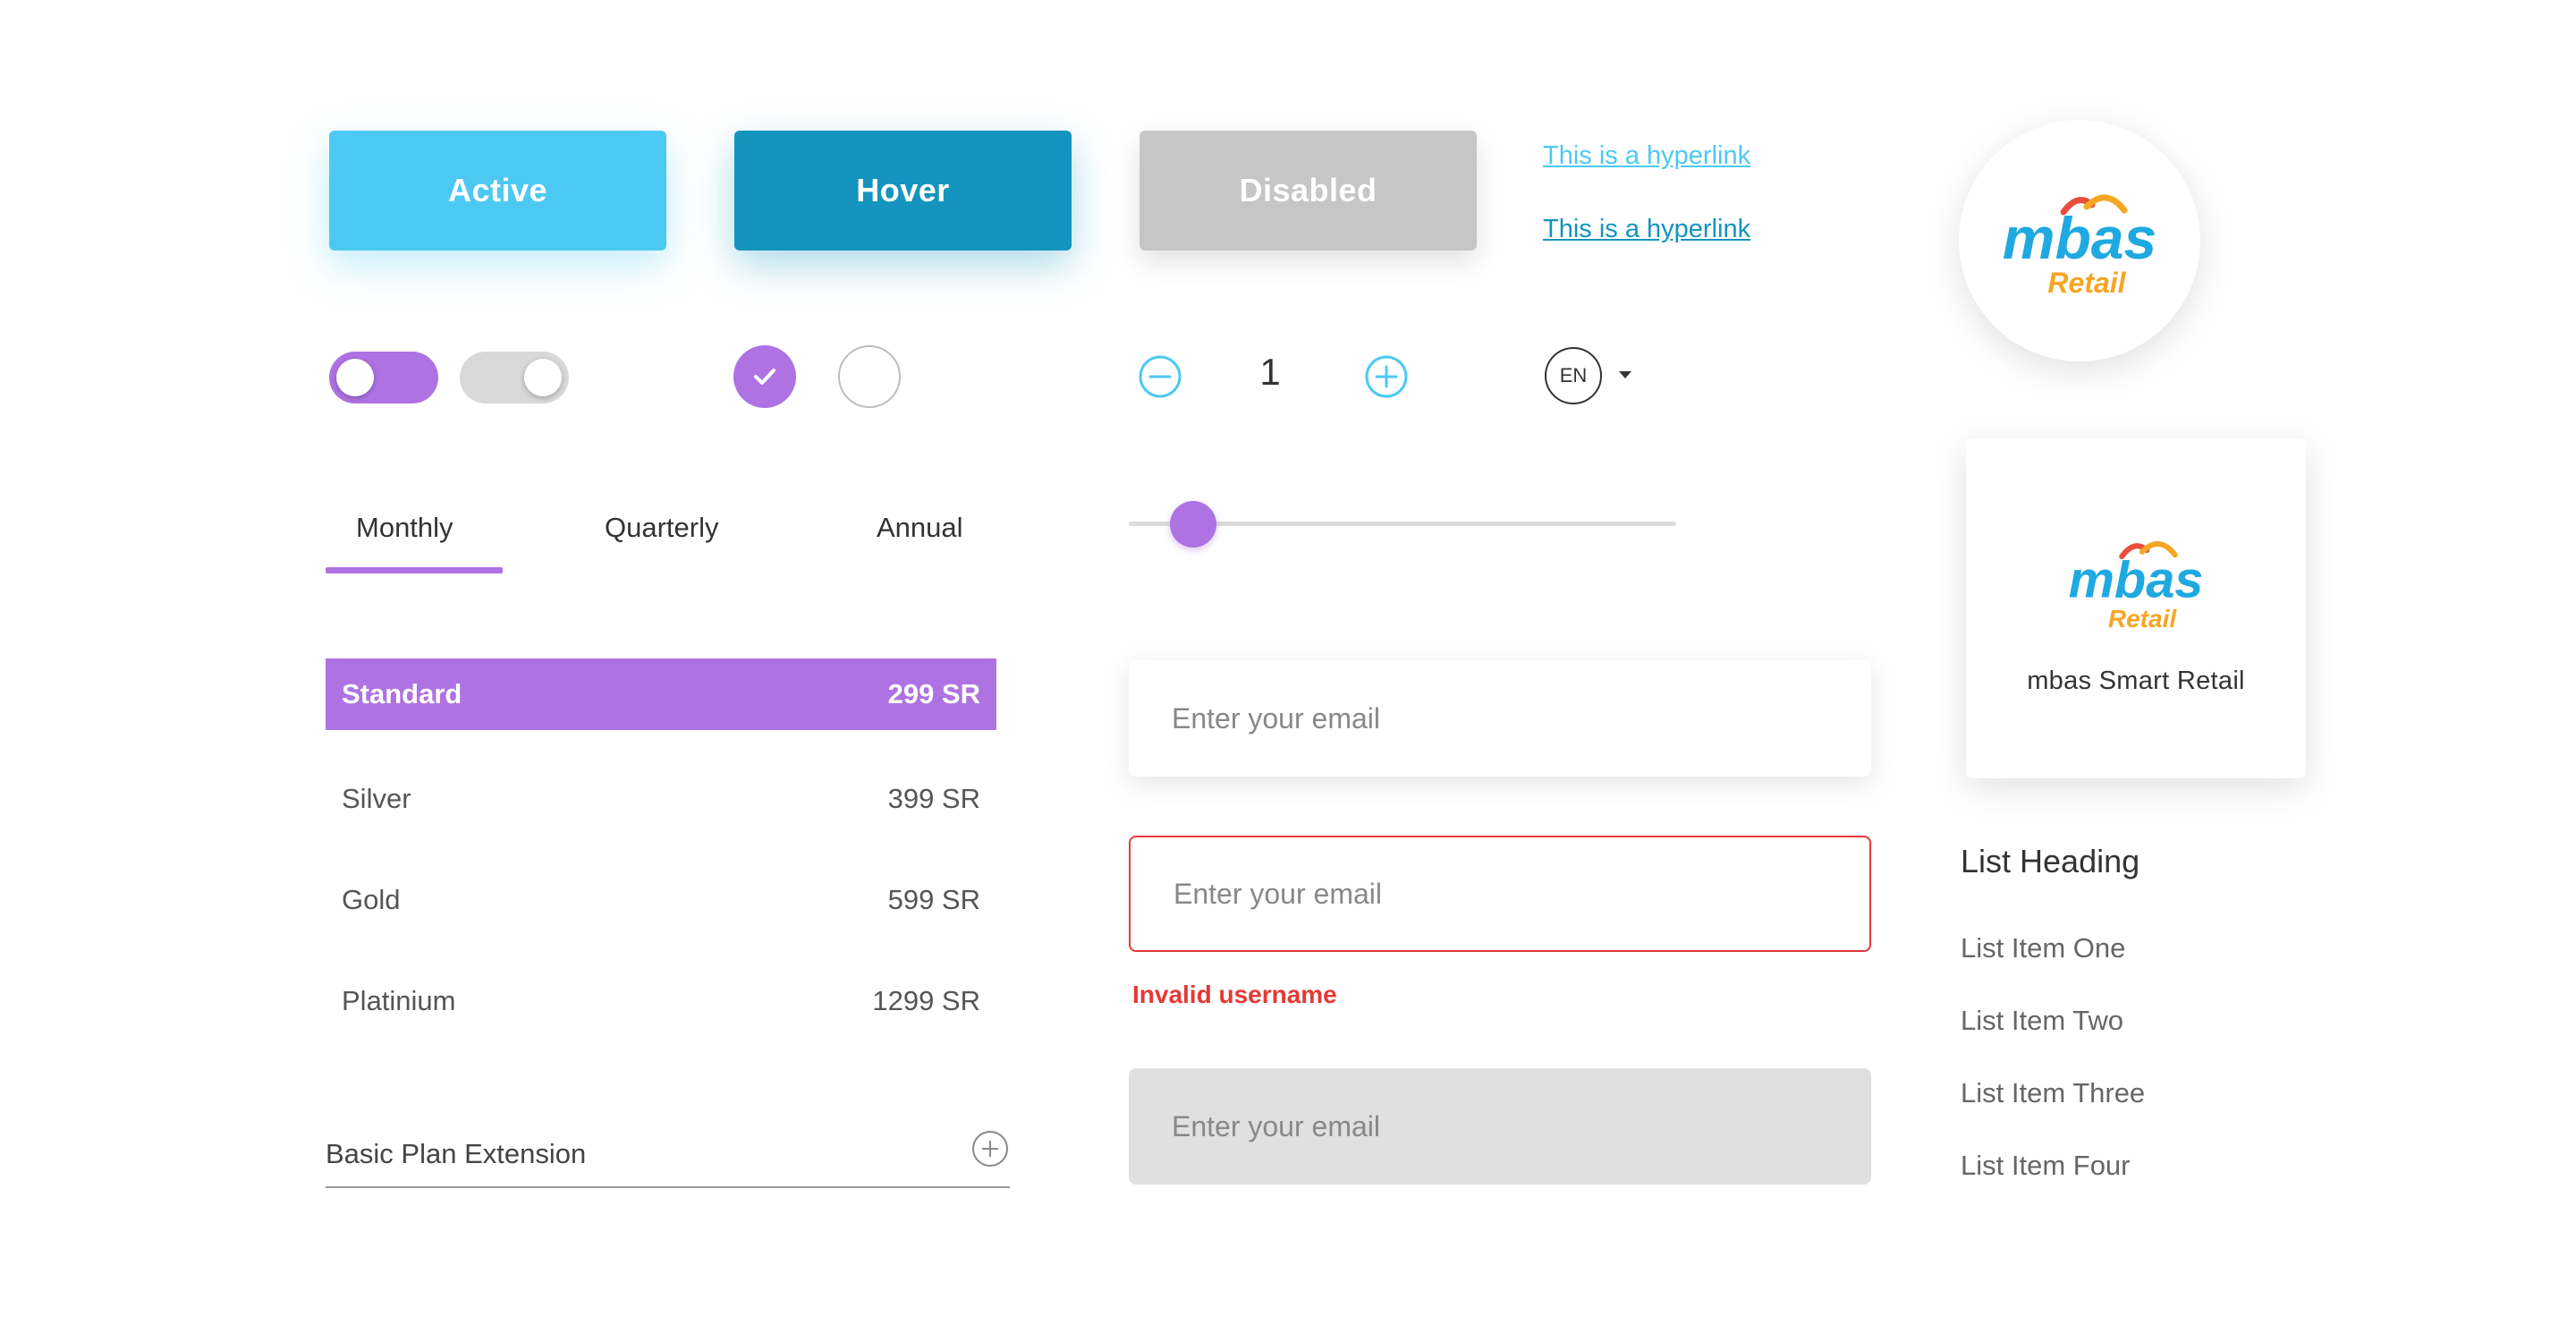 This screenshot has height=1342, width=2576. I want to click on email-input-error, so click(1500, 894).